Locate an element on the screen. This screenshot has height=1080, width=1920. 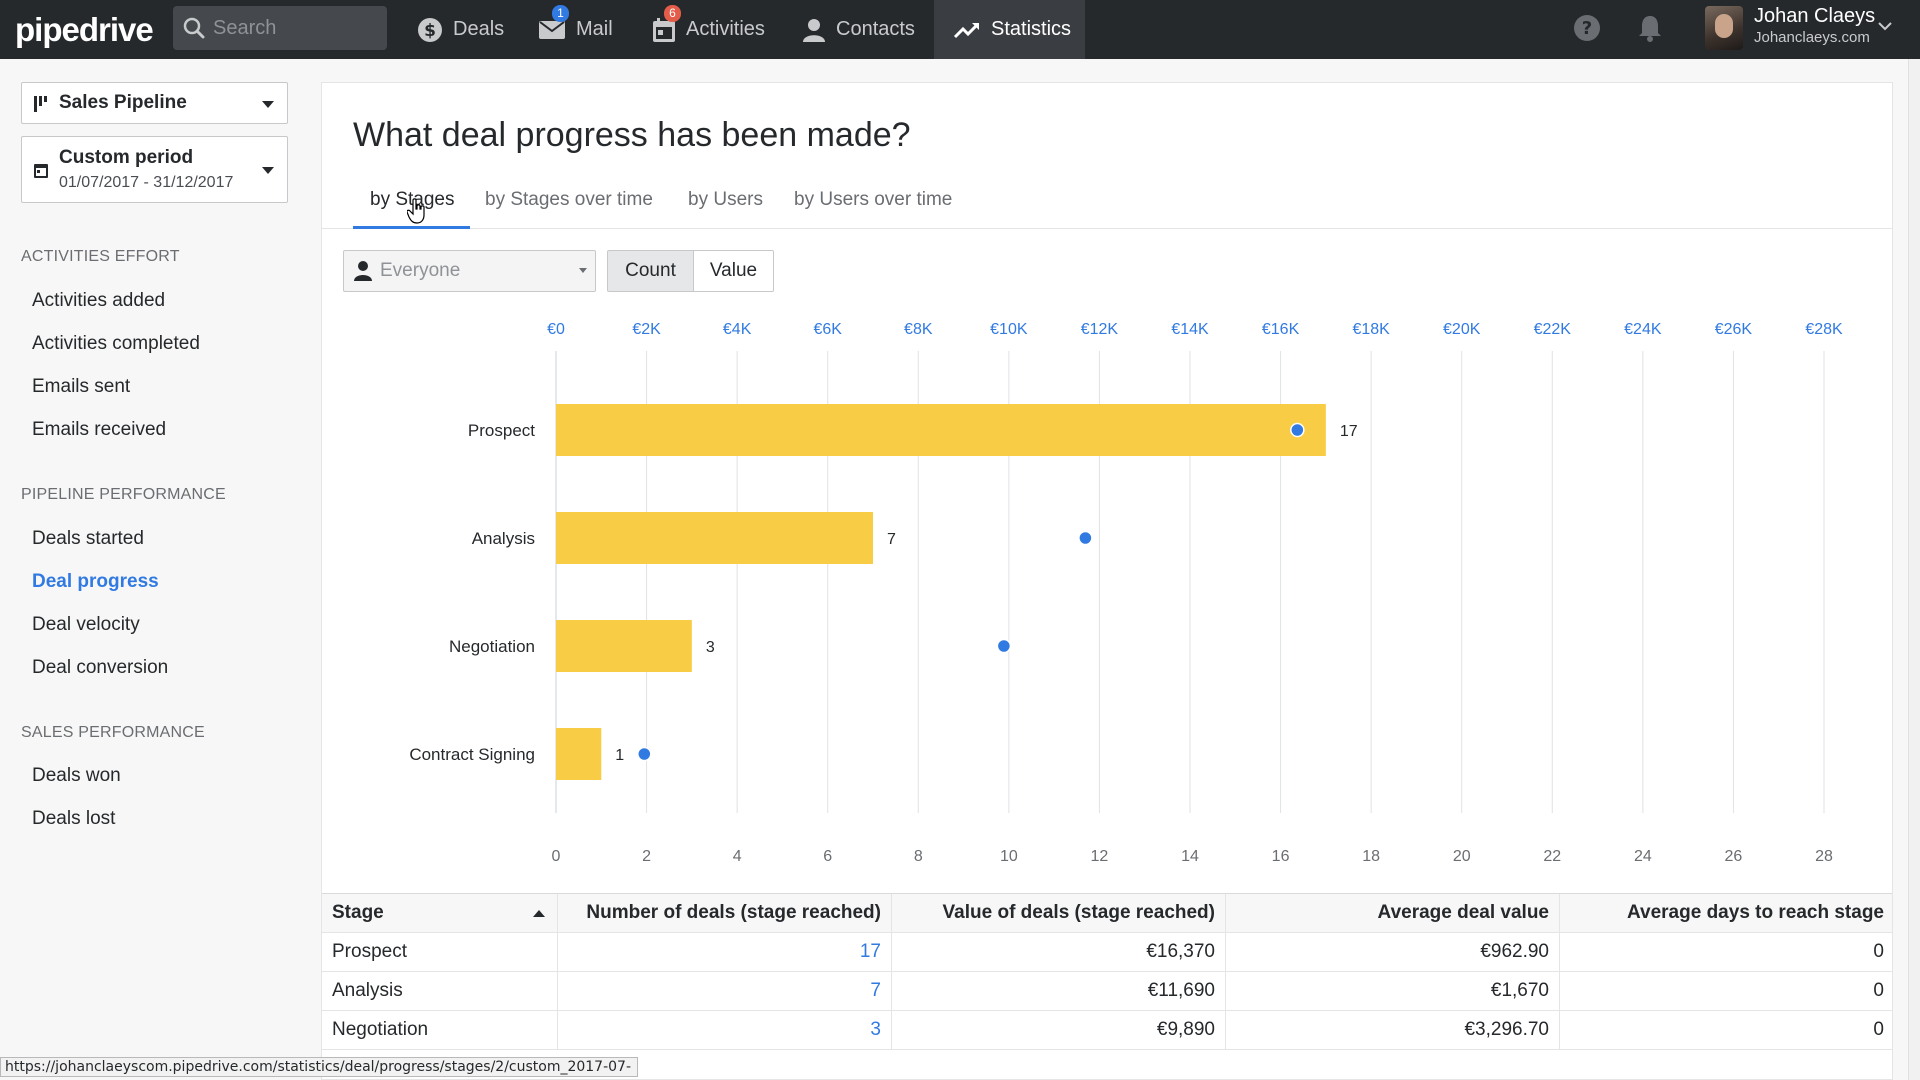
nav-deals: $ Deals is located at coordinates (460, 29).